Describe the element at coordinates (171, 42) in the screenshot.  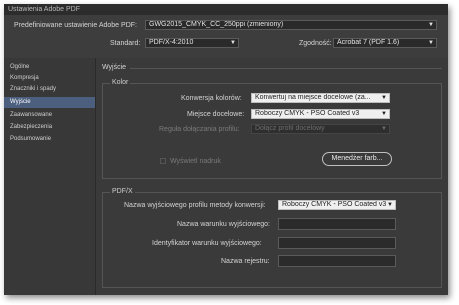
I see `standard-value: PDF/X-4:2010` at that location.